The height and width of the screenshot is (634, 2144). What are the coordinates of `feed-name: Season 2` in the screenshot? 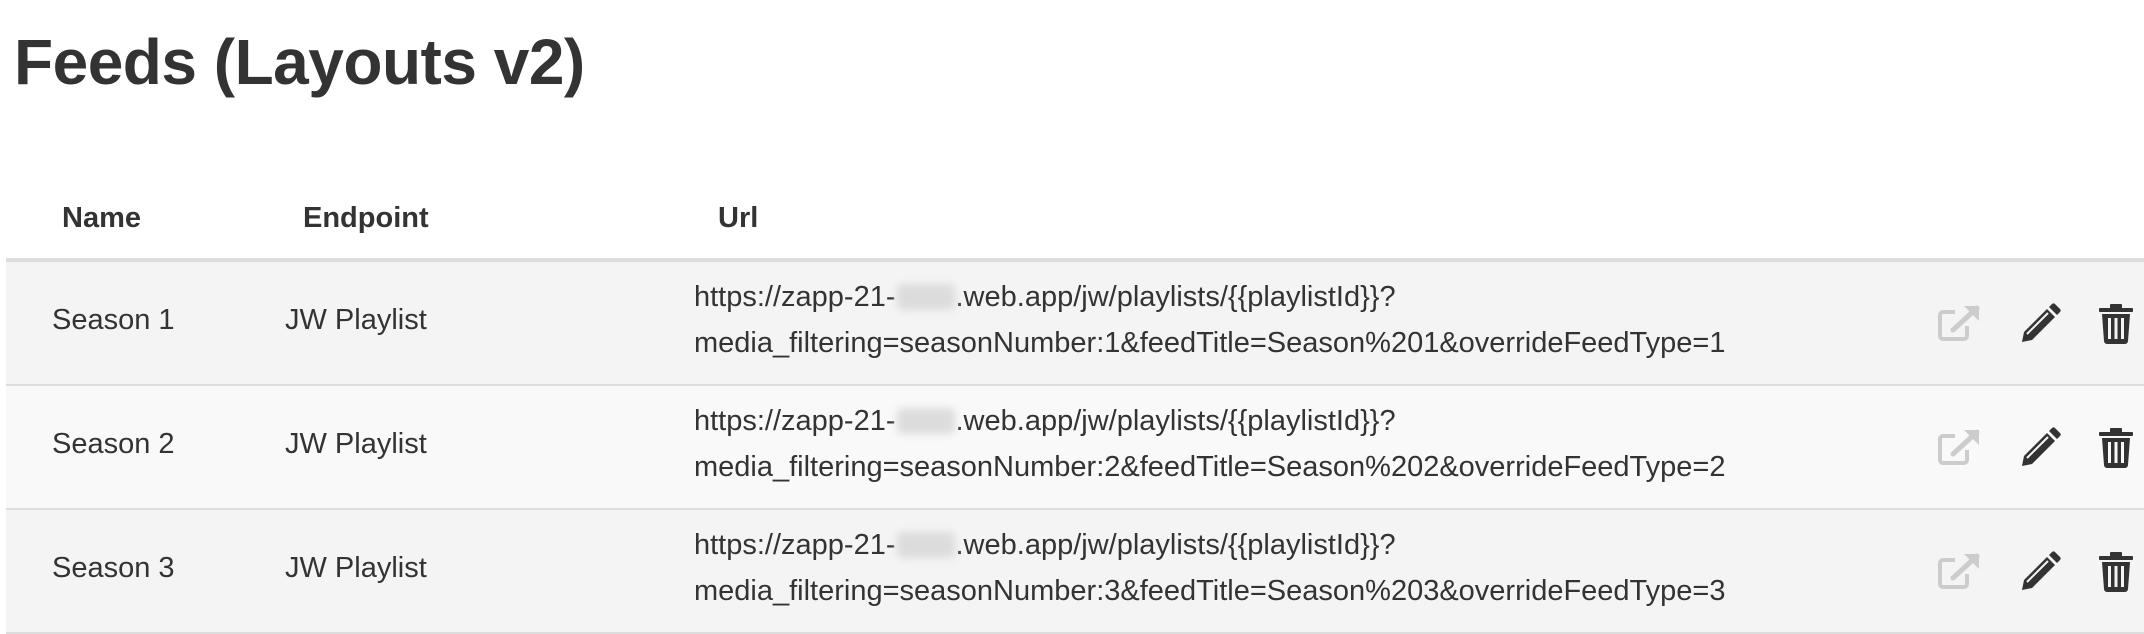 It's located at (113, 444).